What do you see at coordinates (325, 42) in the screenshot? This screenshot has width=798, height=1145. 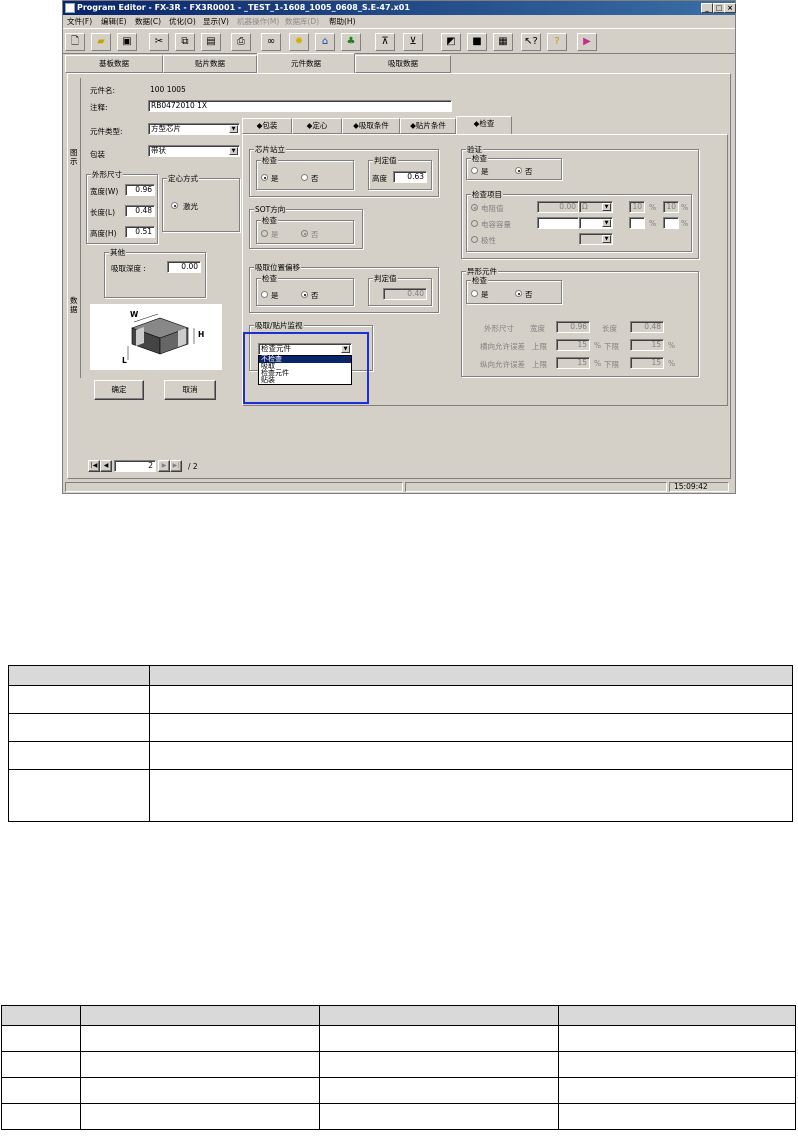 I see `machine-icon: ⌂` at bounding box center [325, 42].